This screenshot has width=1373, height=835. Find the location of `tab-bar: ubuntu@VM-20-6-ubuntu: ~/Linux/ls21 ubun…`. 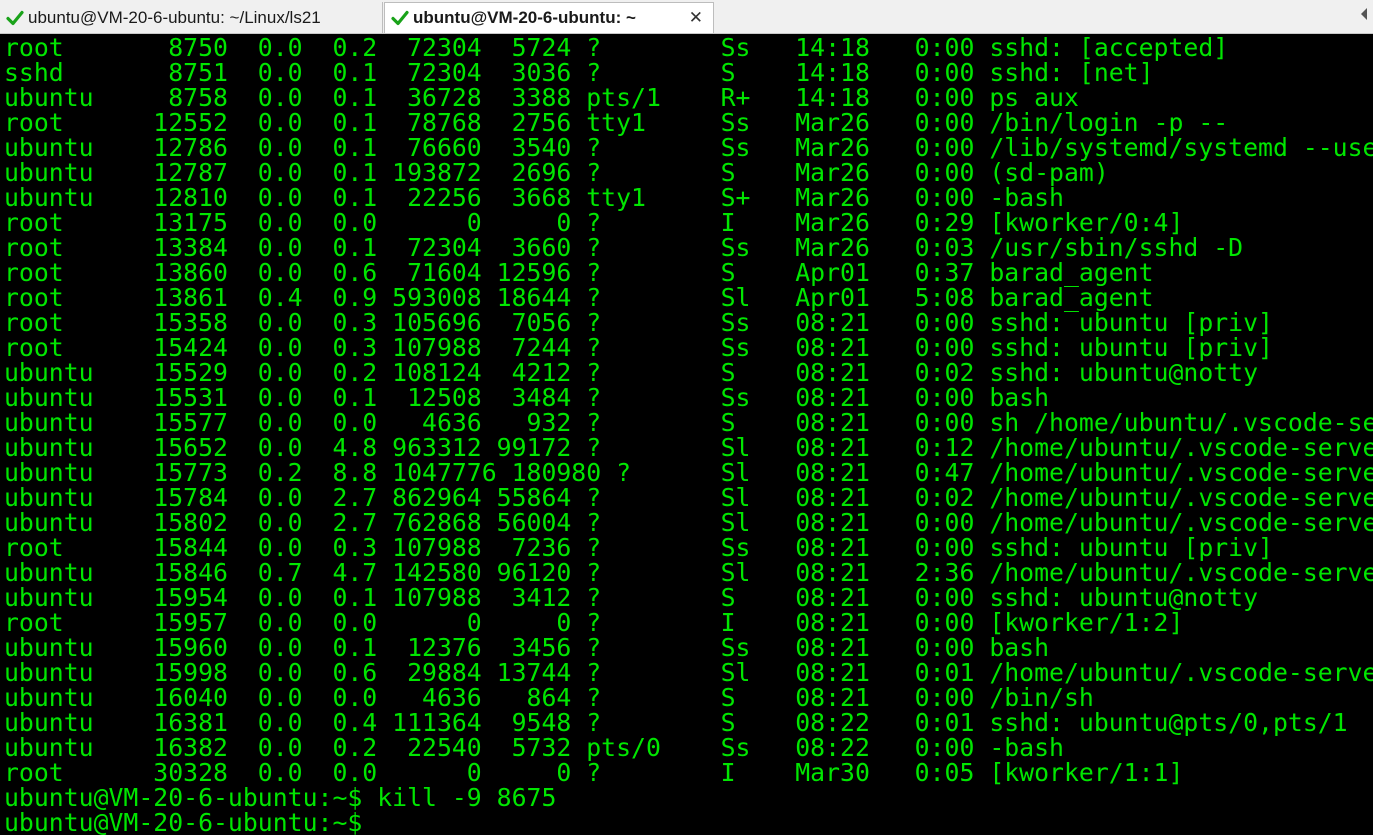

tab-bar: ubuntu@VM-20-6-ubuntu: ~/Linux/ls21 ubun… is located at coordinates (686, 17).